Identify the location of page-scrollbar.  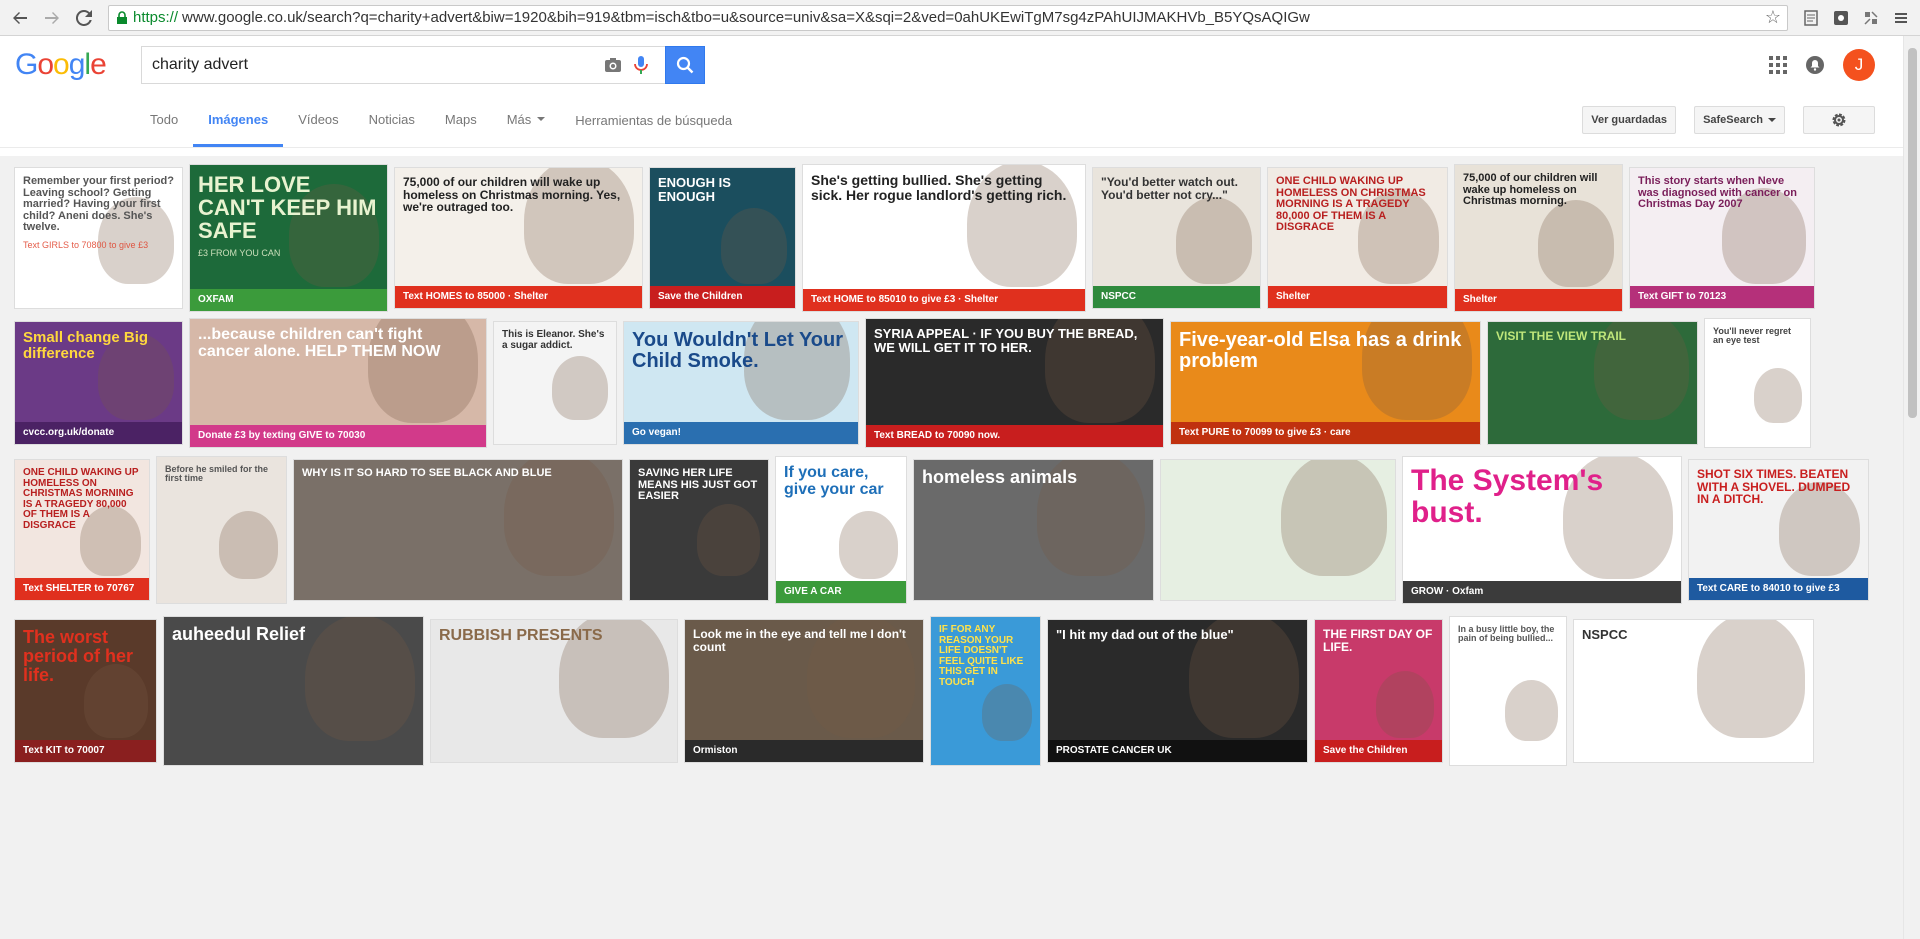
(1911, 487).